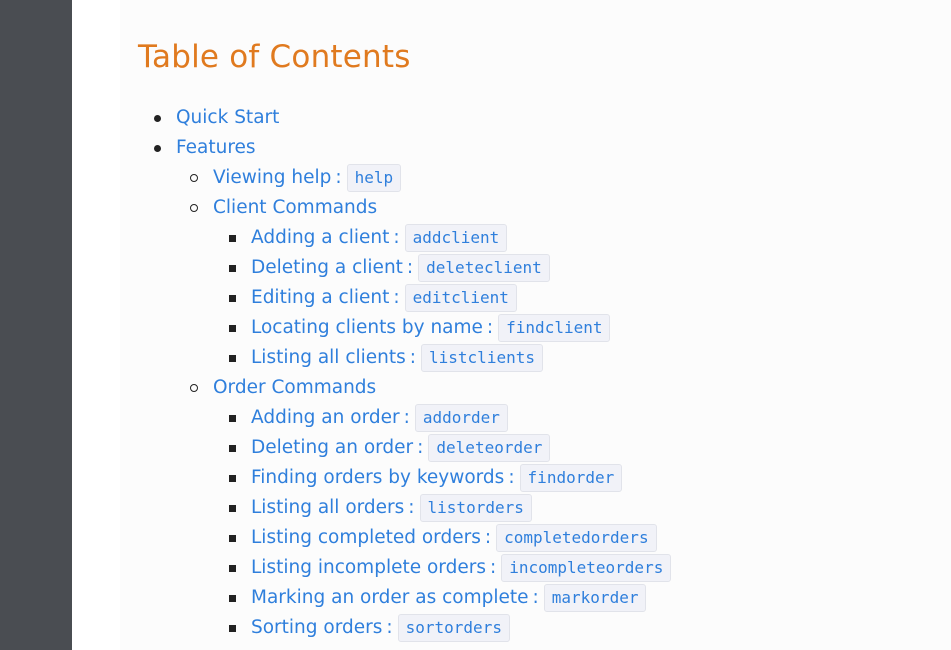 The image size is (951, 650). What do you see at coordinates (36, 325) in the screenshot?
I see `sidebar-panel` at bounding box center [36, 325].